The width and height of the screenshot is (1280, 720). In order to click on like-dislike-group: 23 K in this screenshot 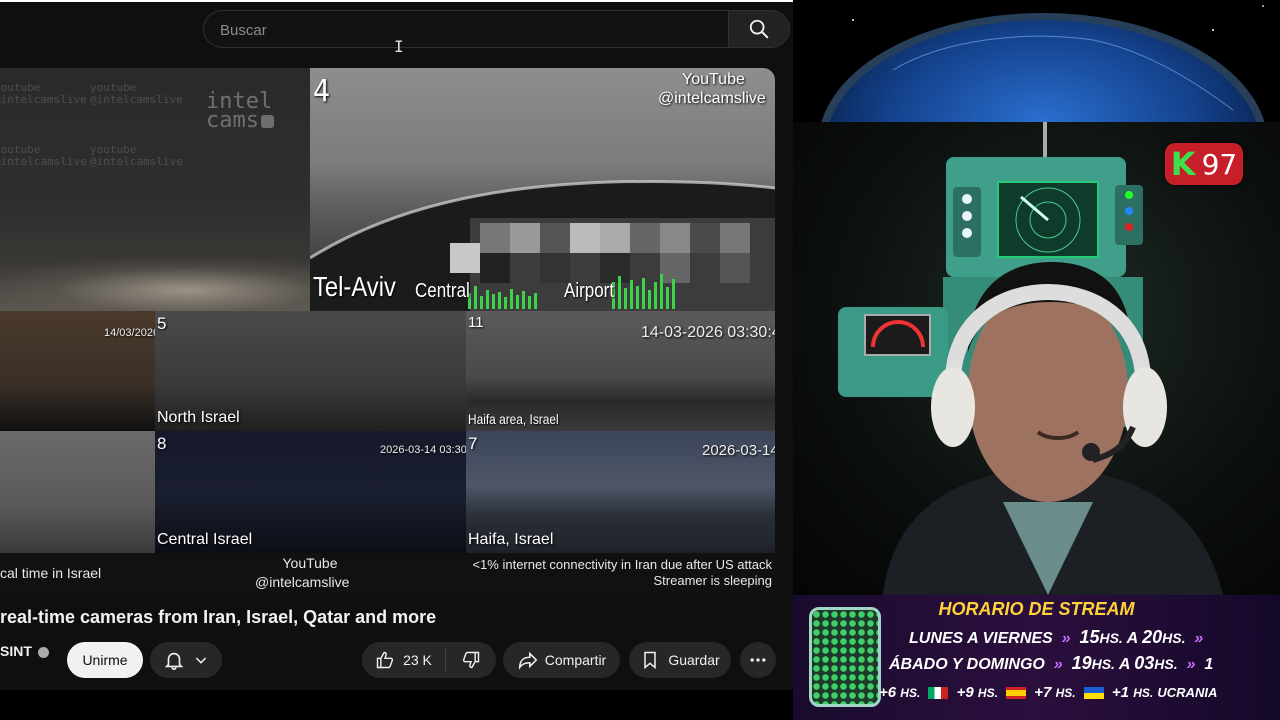, I will do `click(429, 660)`.